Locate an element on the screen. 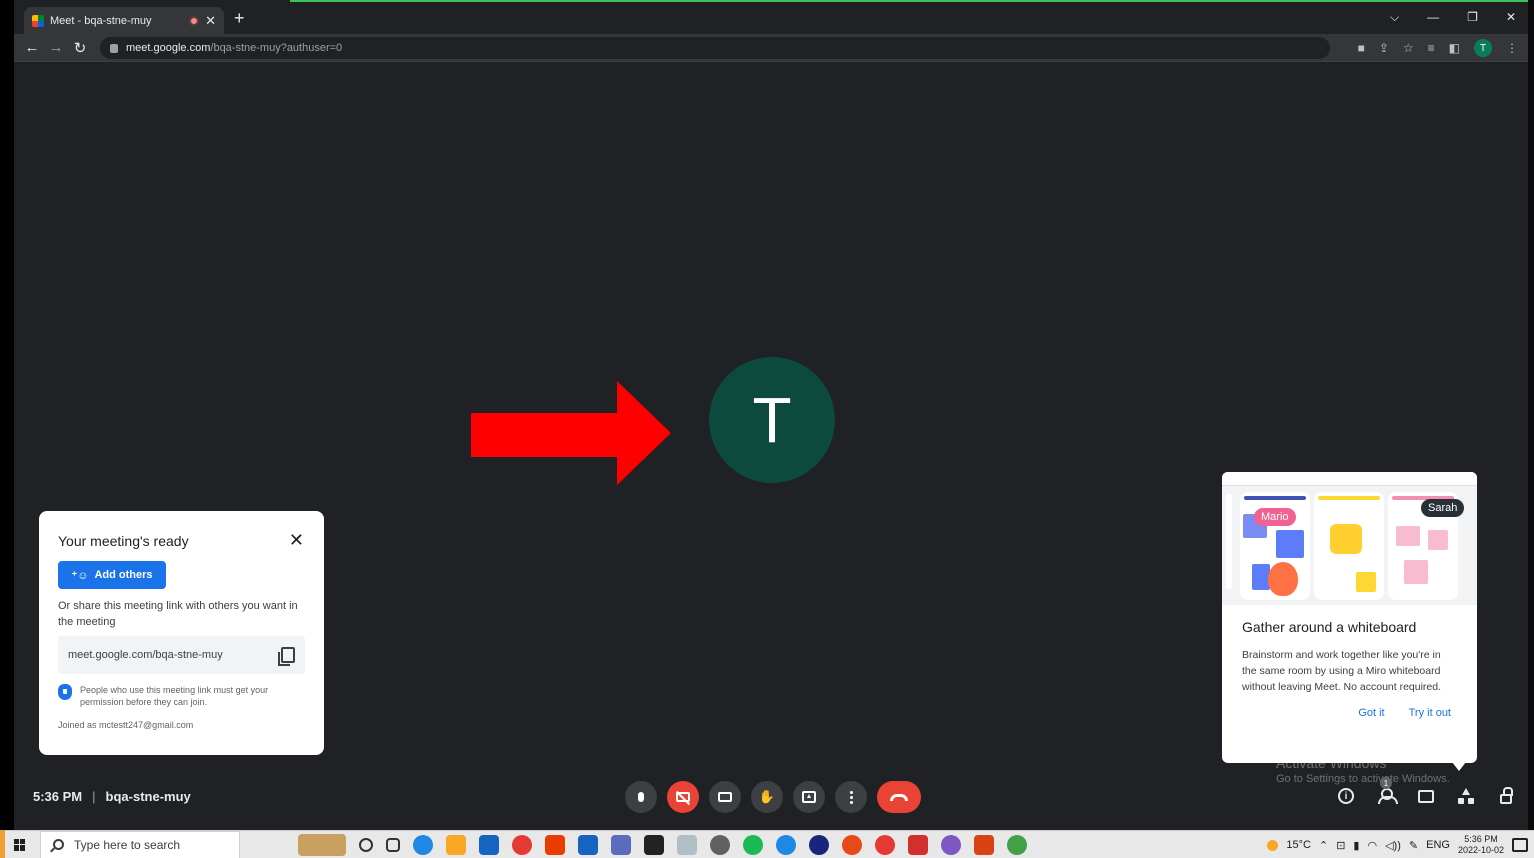  cursor-tag-sarah: Sarah is located at coordinates (1443, 508).